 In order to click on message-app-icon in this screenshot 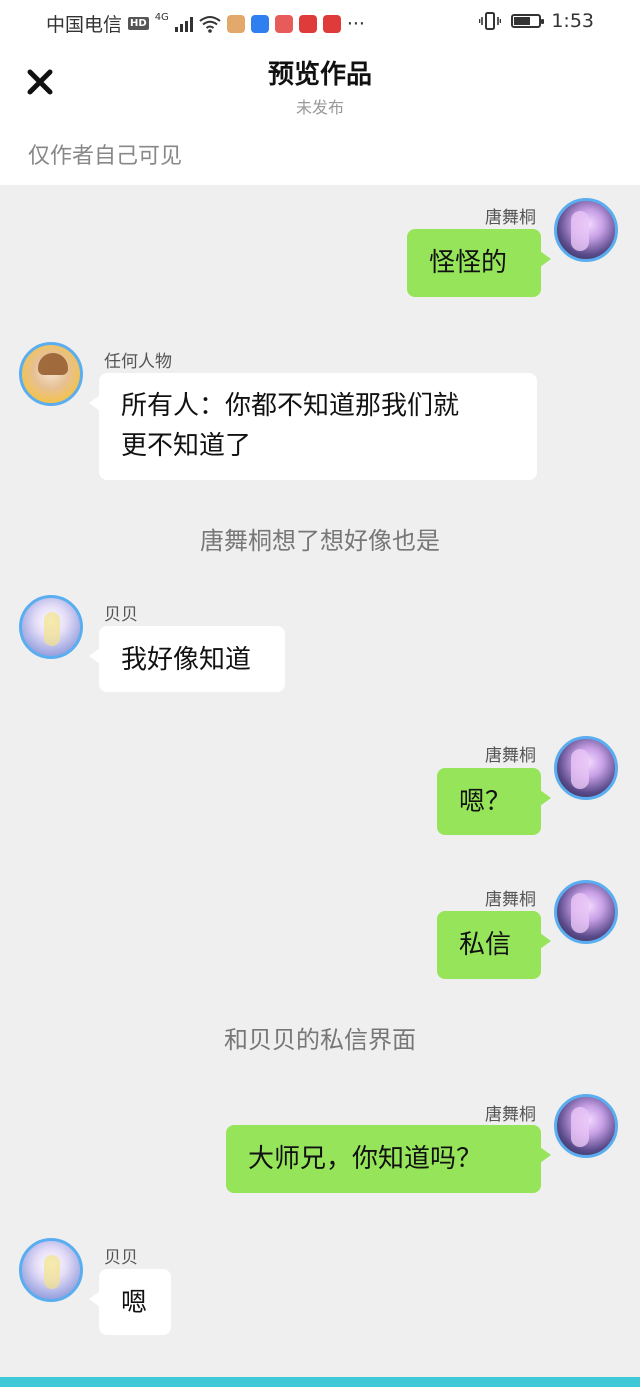, I will do `click(235, 23)`.